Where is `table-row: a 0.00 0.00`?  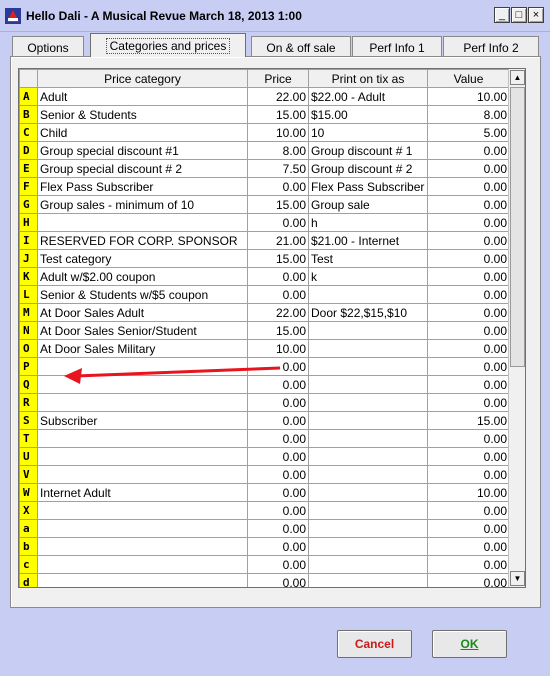
table-row: a 0.00 0.00 is located at coordinates (264, 528).